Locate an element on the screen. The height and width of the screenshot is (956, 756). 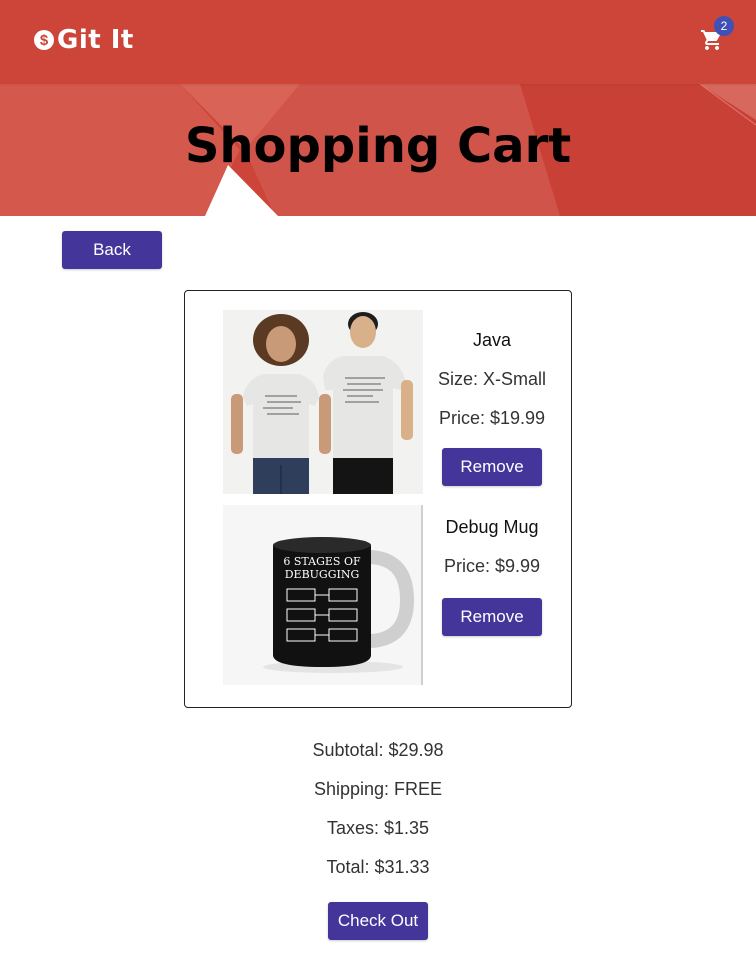
svg-text: DEBUGGING is located at coordinates (322, 574).